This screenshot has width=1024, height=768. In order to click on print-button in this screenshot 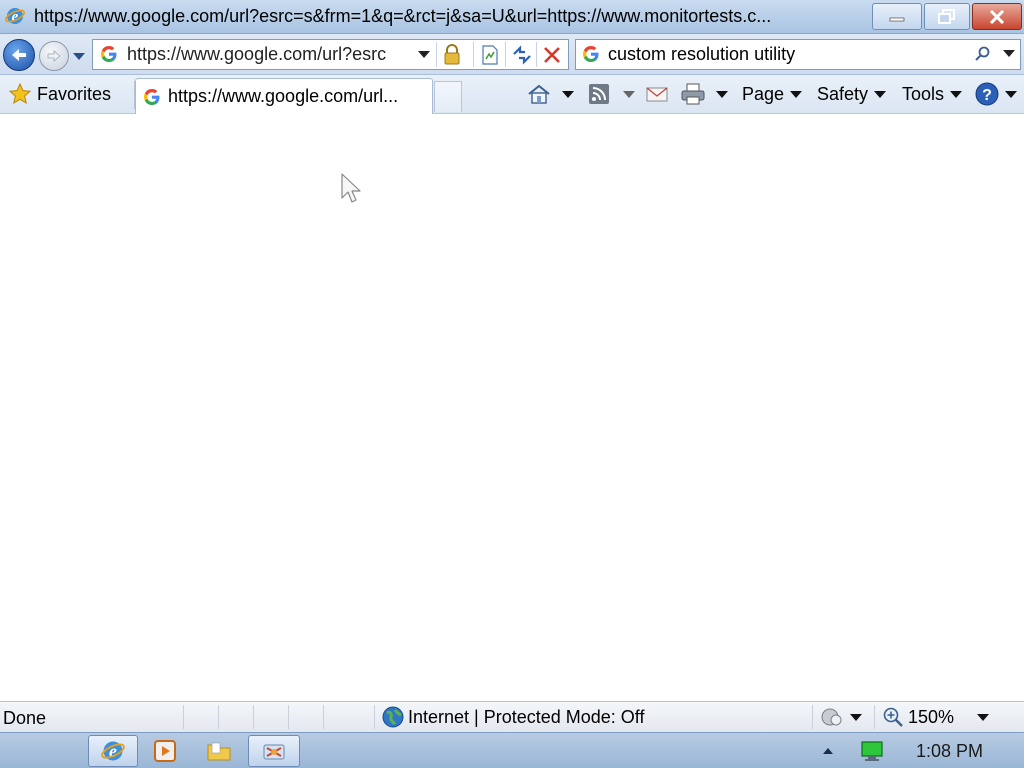, I will do `click(693, 94)`.